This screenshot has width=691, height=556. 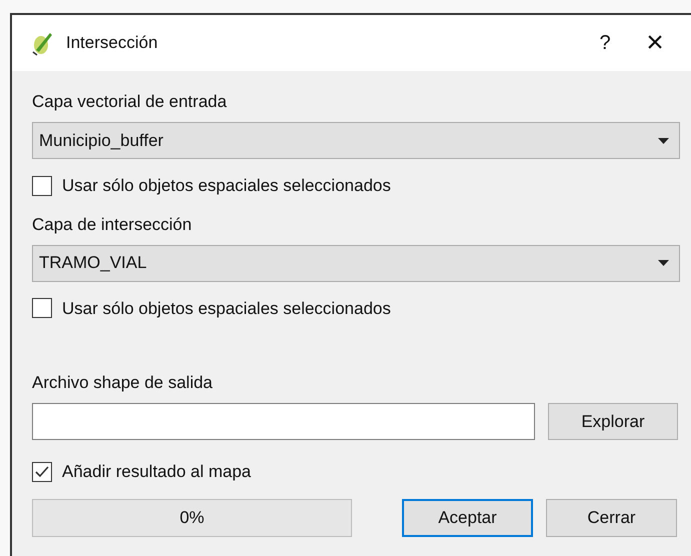 What do you see at coordinates (605, 43) in the screenshot?
I see `help-button: ?` at bounding box center [605, 43].